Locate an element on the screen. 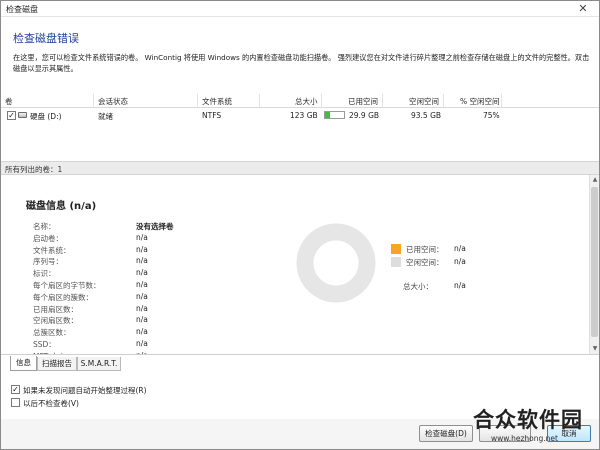 This screenshot has height=450, width=600. column-header-free-space: 空闲空间 is located at coordinates (424, 101).